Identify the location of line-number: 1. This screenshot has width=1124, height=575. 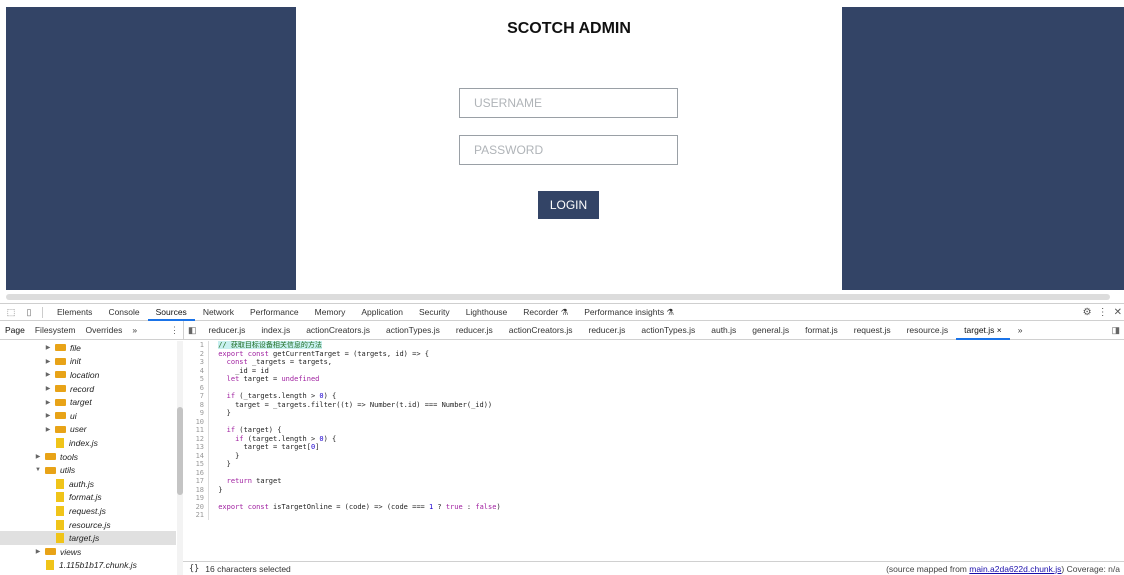
(195, 345).